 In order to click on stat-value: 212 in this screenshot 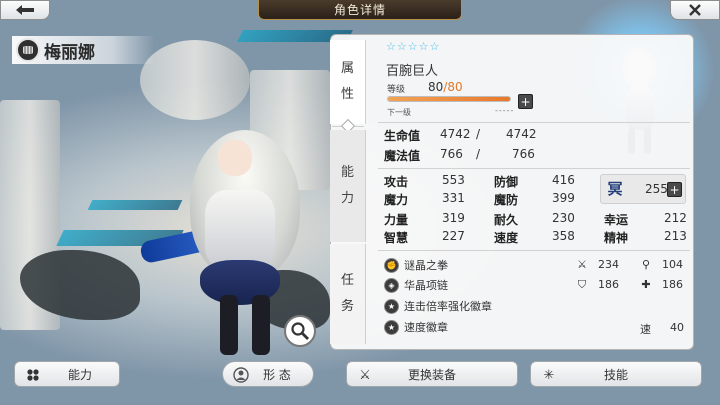, I will do `click(675, 218)`.